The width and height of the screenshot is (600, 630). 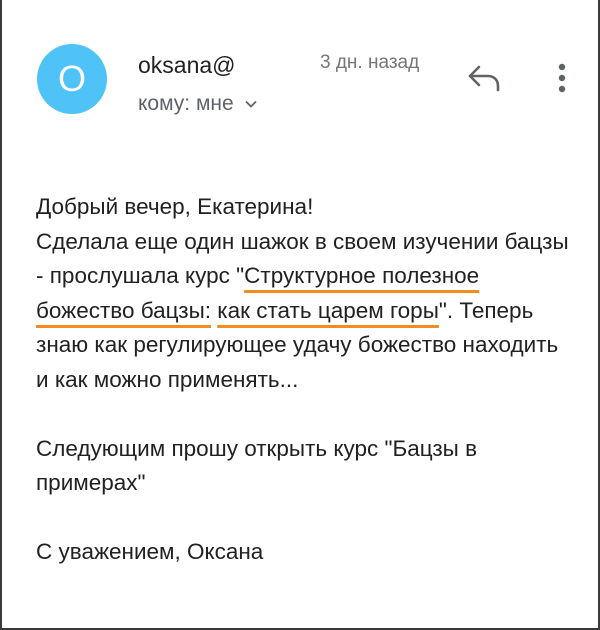 I want to click on highlighted-course-title-part2: как стать царем горы, so click(x=328, y=310).